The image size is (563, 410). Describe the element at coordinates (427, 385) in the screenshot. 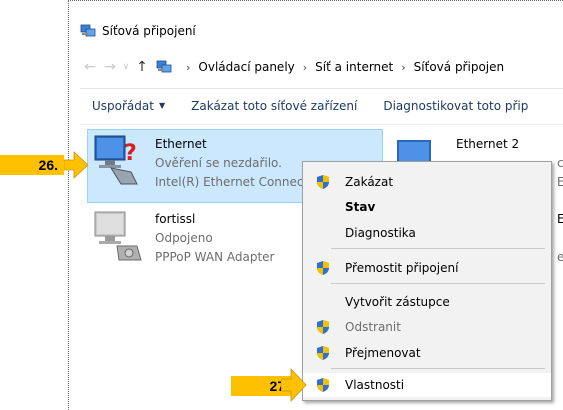

I see `menu-item-properties: Vlastnosti` at that location.